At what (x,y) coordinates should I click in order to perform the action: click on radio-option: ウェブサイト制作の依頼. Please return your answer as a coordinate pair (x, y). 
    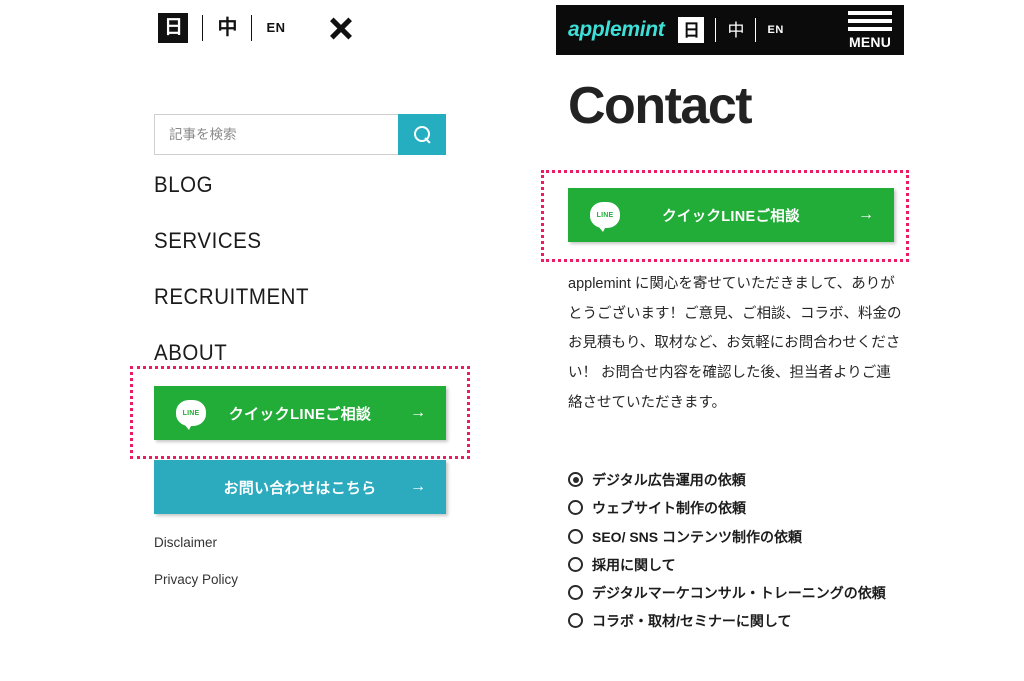
    Looking at the image, I should click on (738, 508).